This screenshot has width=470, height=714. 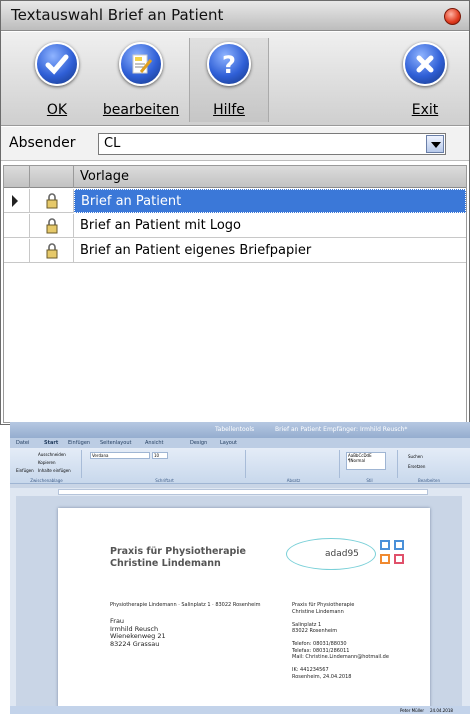 I want to click on exit-label: Exit, so click(x=425, y=110).